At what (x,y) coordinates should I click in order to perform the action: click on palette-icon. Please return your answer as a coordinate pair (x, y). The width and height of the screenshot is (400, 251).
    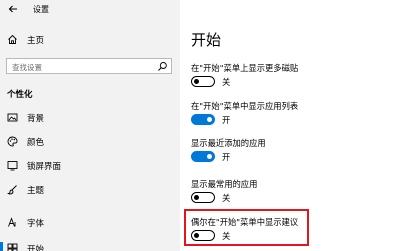
    Looking at the image, I should click on (12, 141).